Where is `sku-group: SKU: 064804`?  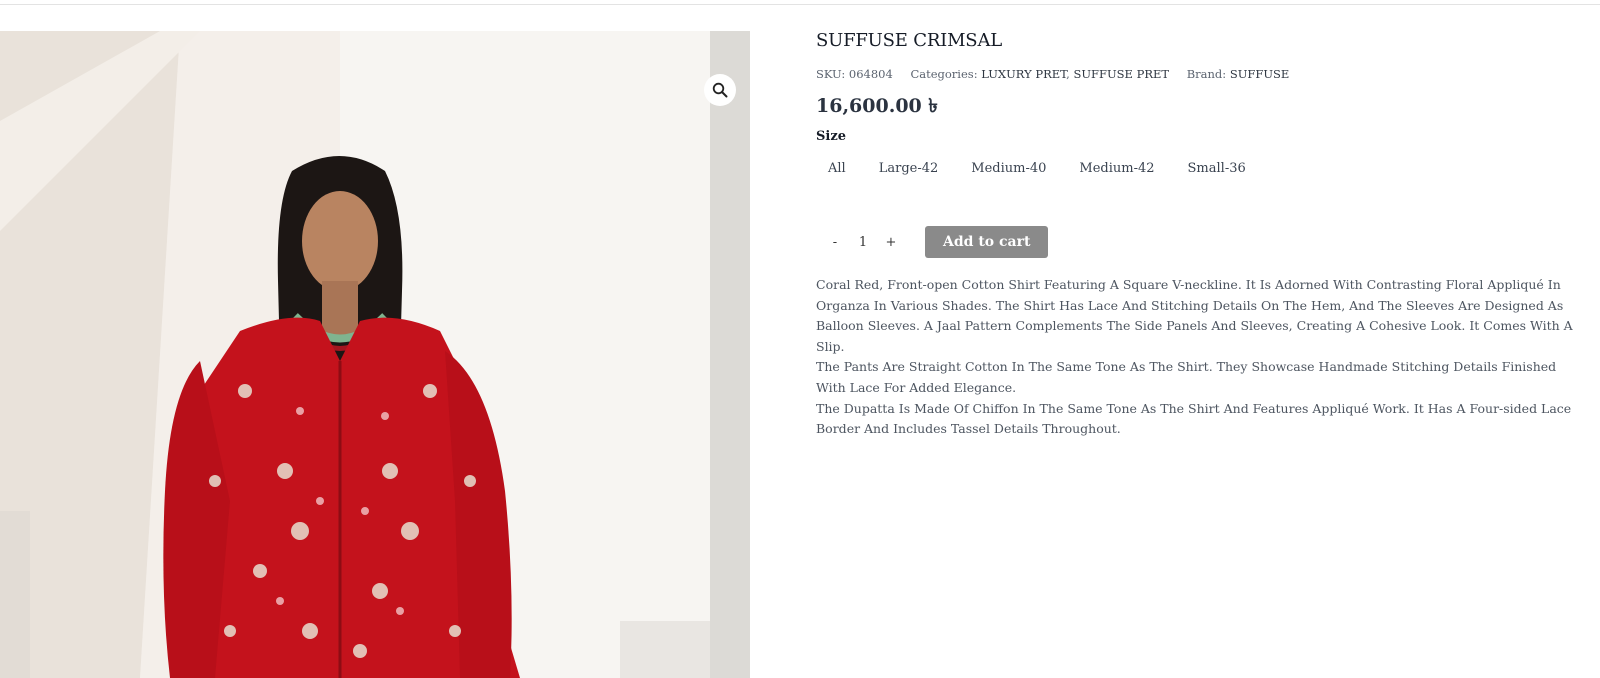 sku-group: SKU: 064804 is located at coordinates (856, 74).